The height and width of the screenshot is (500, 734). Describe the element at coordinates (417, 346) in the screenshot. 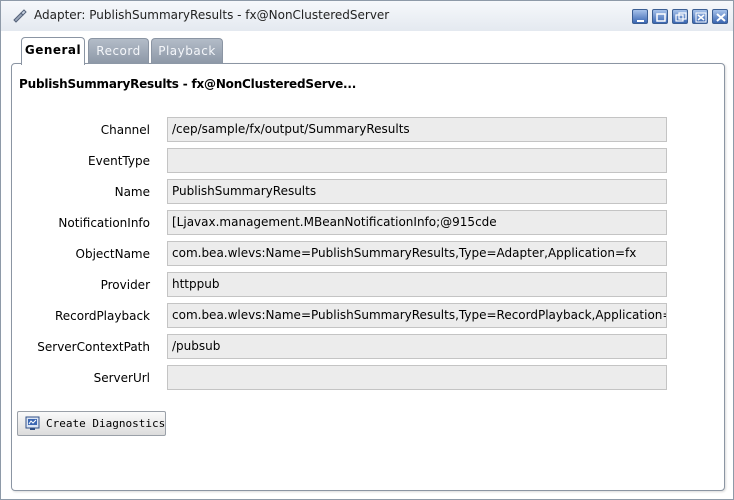

I see `servercontextpath-field: /pubsub` at that location.